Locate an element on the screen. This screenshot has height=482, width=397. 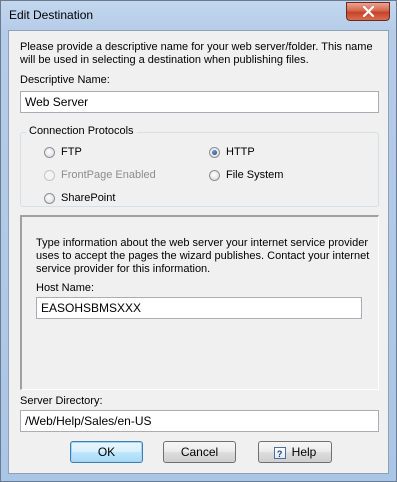
file-system-label: File System is located at coordinates (255, 175).